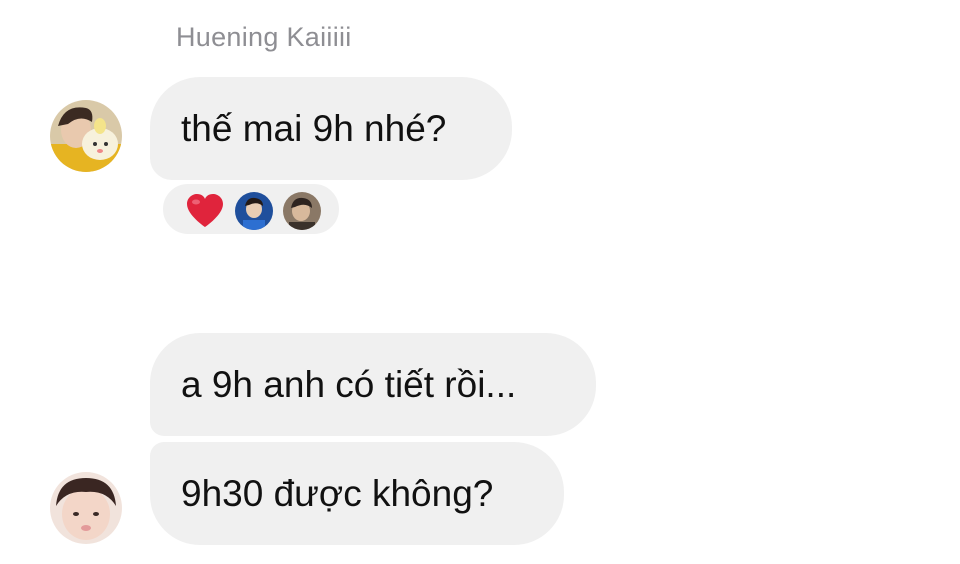 This screenshot has width=960, height=564. I want to click on red-heart-icon, so click(205, 213).